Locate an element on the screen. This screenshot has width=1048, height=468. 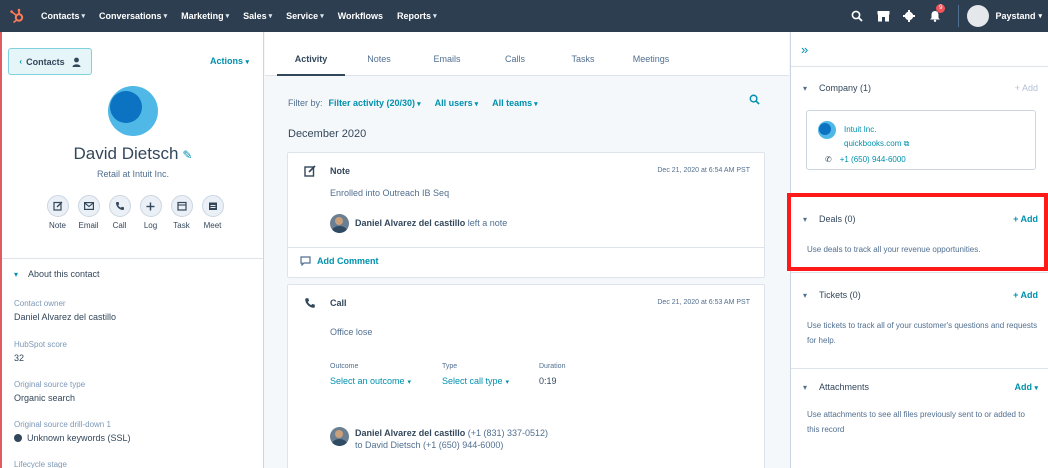
contact-job-title: Retail at Intuit Inc. is located at coordinates (133, 174).